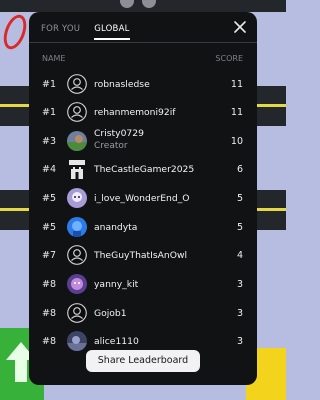 The image size is (320, 400). What do you see at coordinates (111, 146) in the screenshot?
I see `creator-label: Creator` at bounding box center [111, 146].